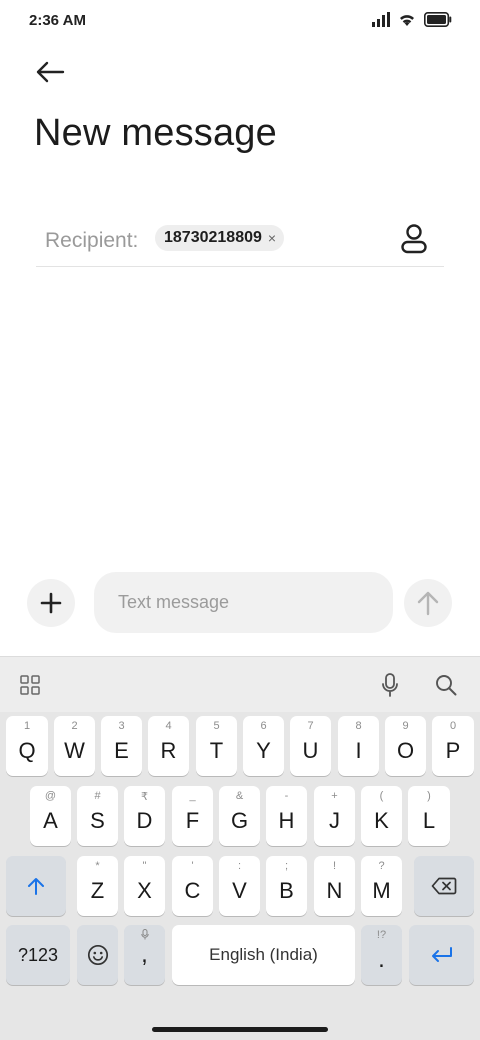 This screenshot has height=1040, width=480. I want to click on key-c: ' C, so click(192, 886).